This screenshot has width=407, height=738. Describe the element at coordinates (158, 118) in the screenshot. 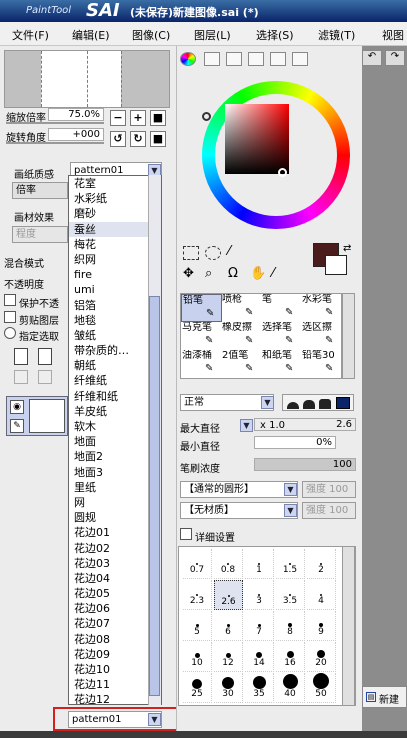

I see `zoom-reset-button: ■` at that location.